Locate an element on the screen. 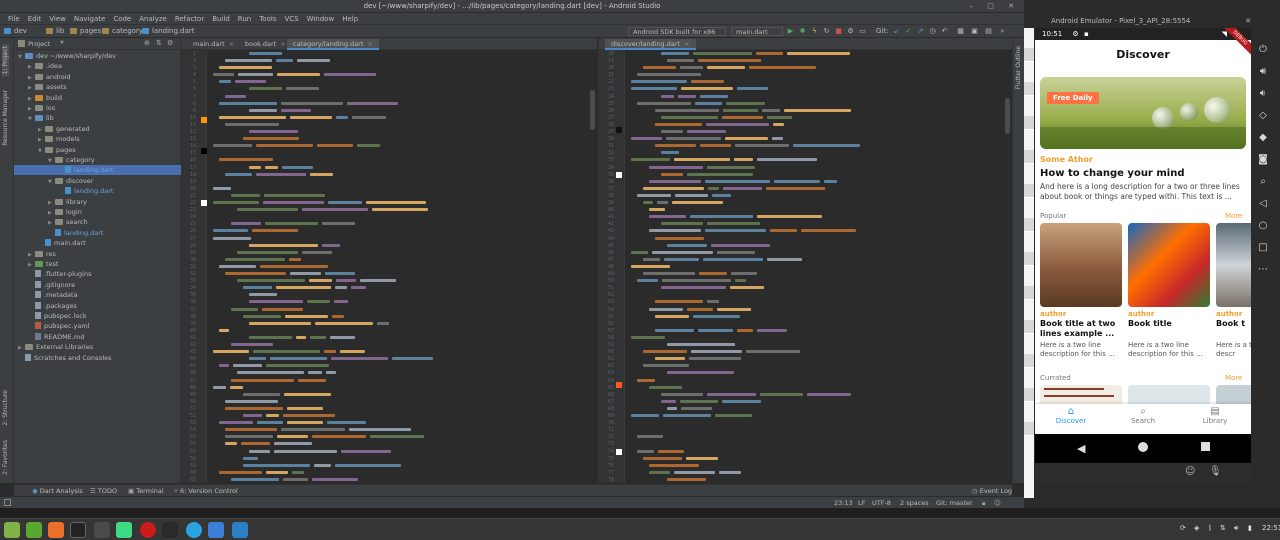 This screenshot has width=1280, height=540. run-config-selector: main.dart is located at coordinates (757, 31).